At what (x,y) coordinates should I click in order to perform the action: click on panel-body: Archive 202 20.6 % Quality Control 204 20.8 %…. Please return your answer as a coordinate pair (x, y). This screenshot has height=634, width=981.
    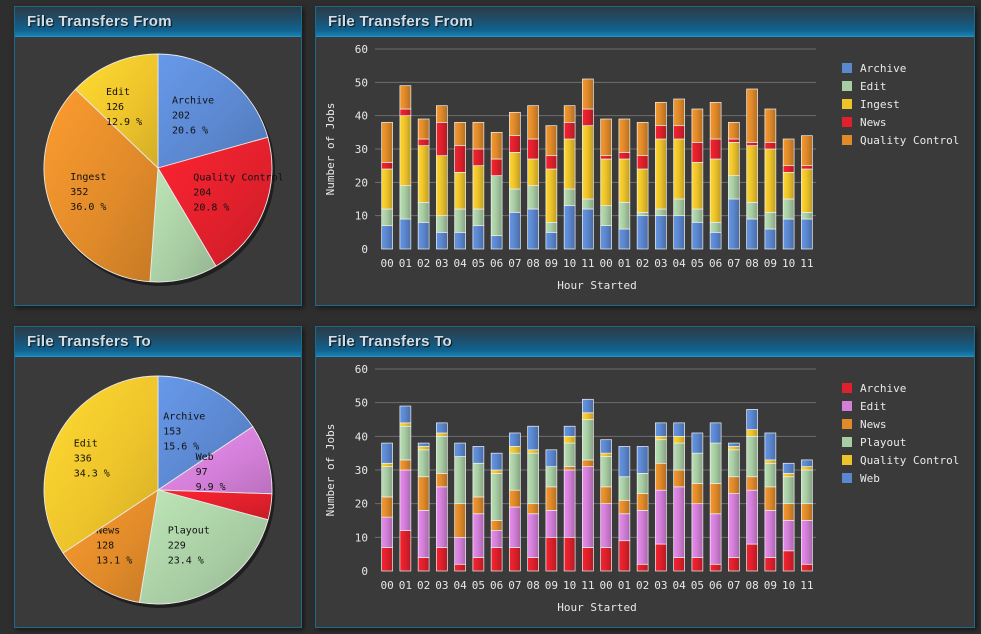
    Looking at the image, I should click on (158, 171).